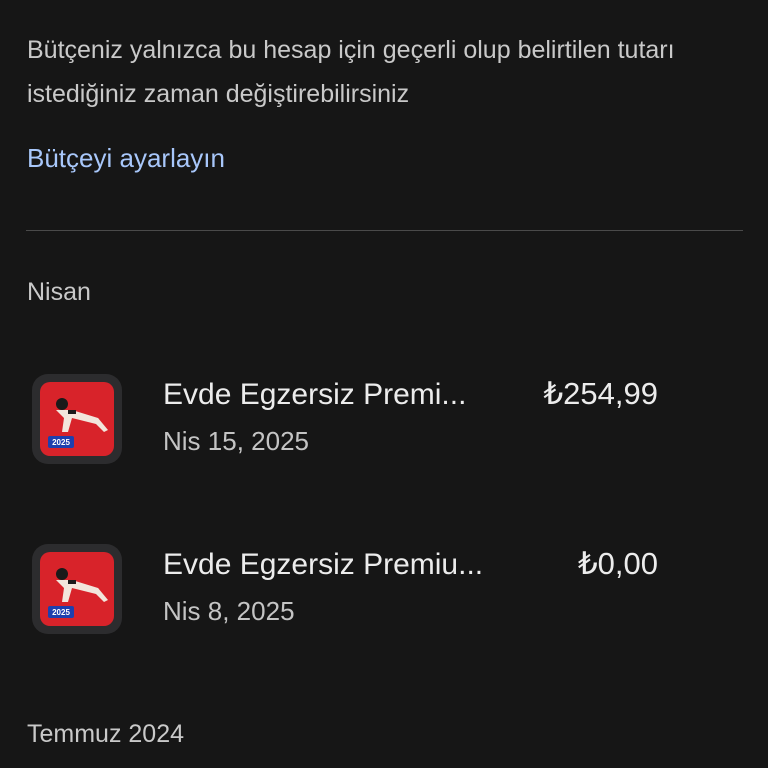 This screenshot has width=768, height=768. Describe the element at coordinates (229, 611) in the screenshot. I see `purchase-date: Nis 8, 2025` at that location.